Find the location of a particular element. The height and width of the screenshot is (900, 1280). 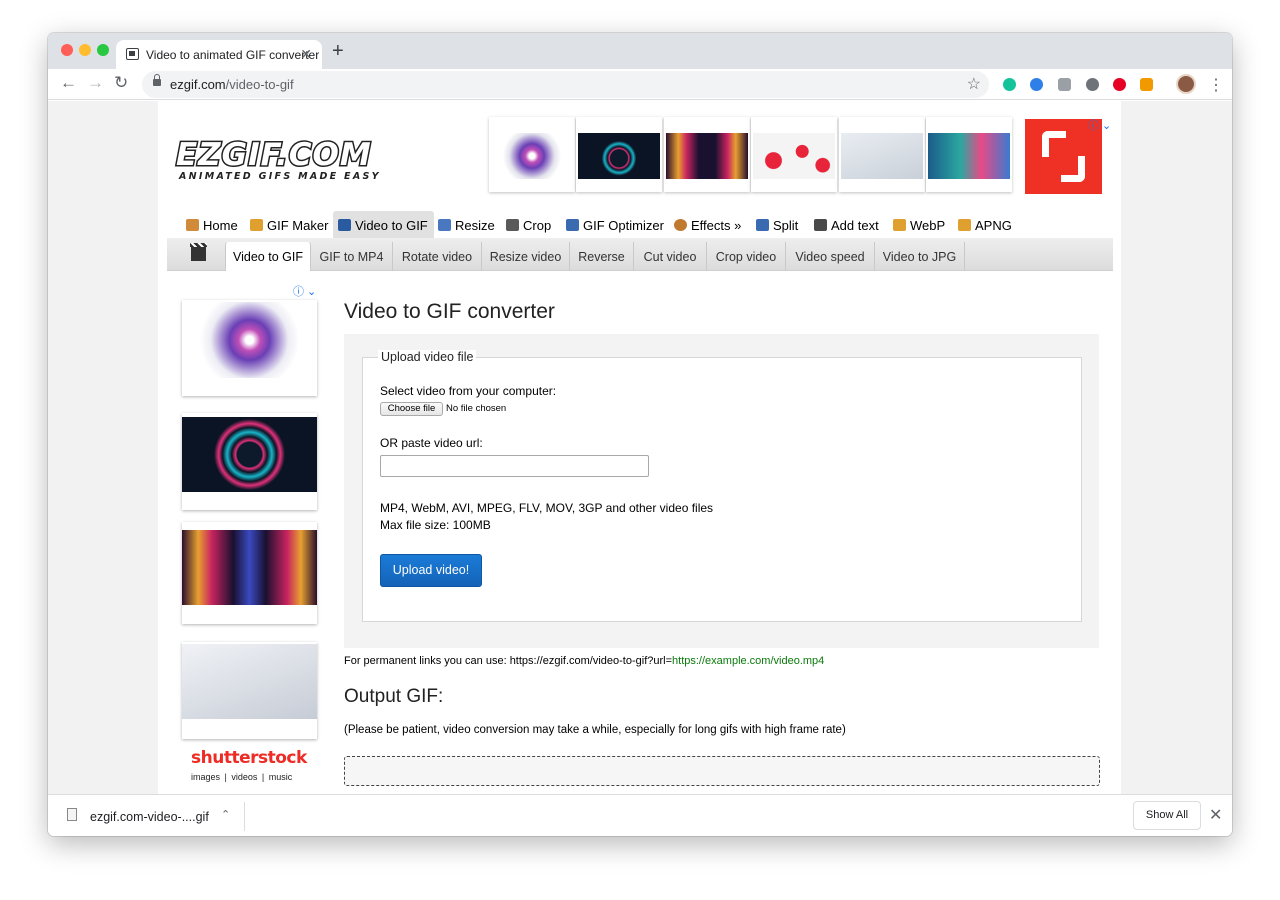

film-icon is located at coordinates (344, 225).